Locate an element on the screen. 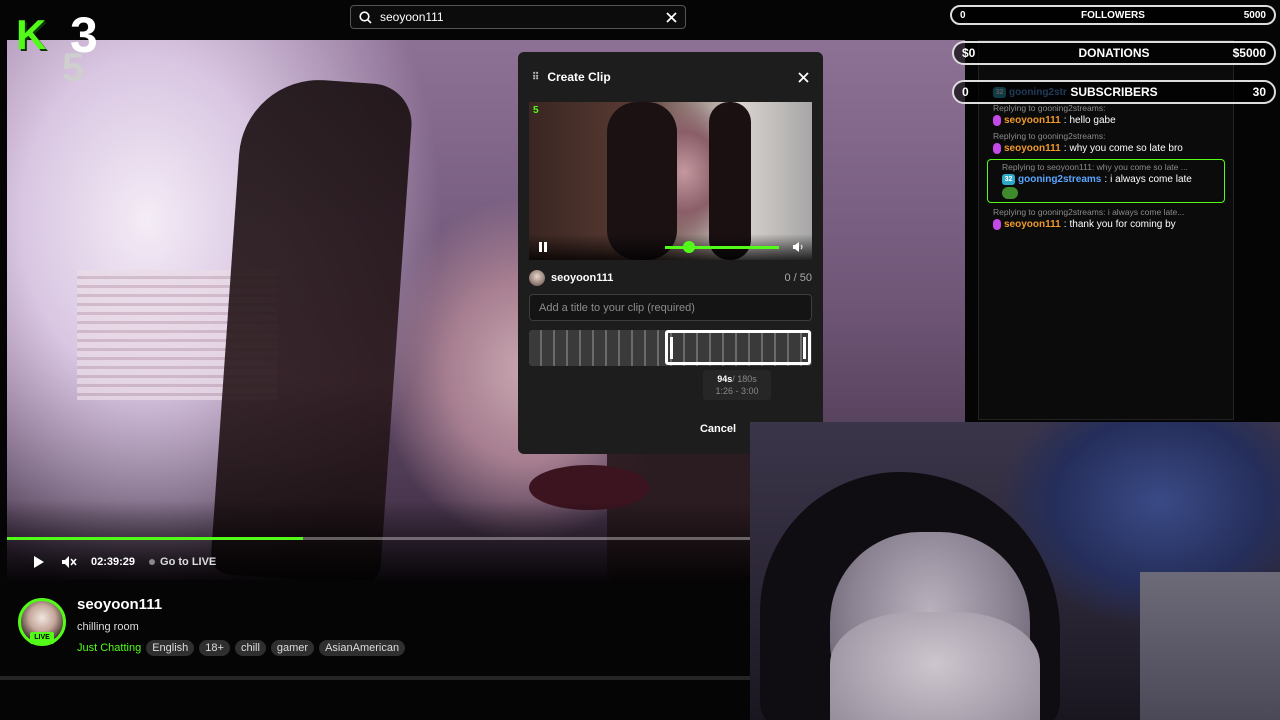  preview-logo: 5 is located at coordinates (536, 110).